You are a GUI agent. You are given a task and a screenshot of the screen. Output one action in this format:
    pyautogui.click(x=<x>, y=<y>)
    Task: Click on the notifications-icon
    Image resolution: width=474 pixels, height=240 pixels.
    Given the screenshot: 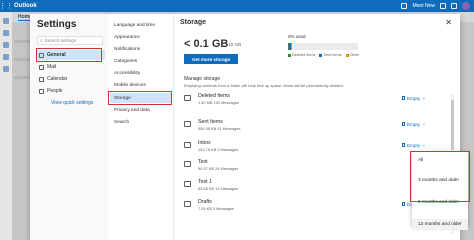 What is the action you would take?
    pyautogui.click(x=443, y=6)
    